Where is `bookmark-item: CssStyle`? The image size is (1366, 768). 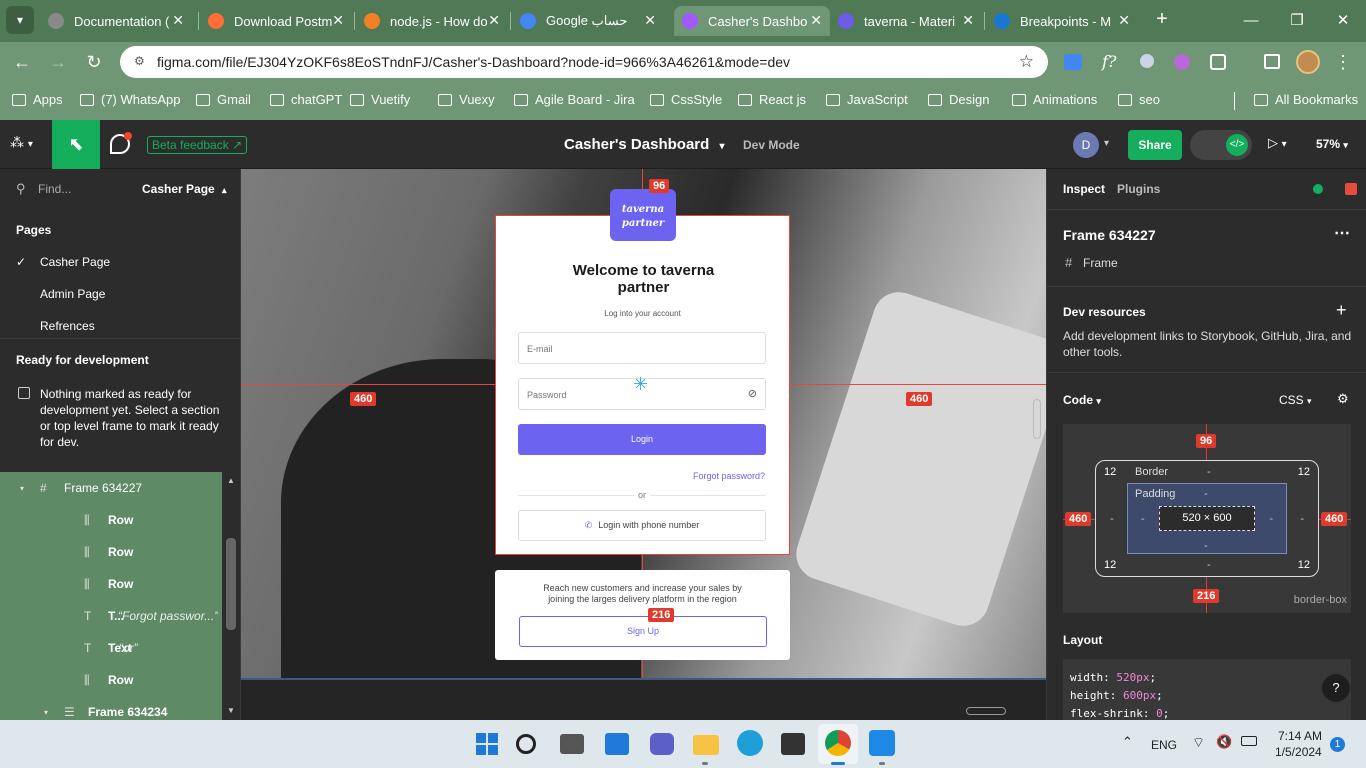 bookmark-item: CssStyle is located at coordinates (686, 99).